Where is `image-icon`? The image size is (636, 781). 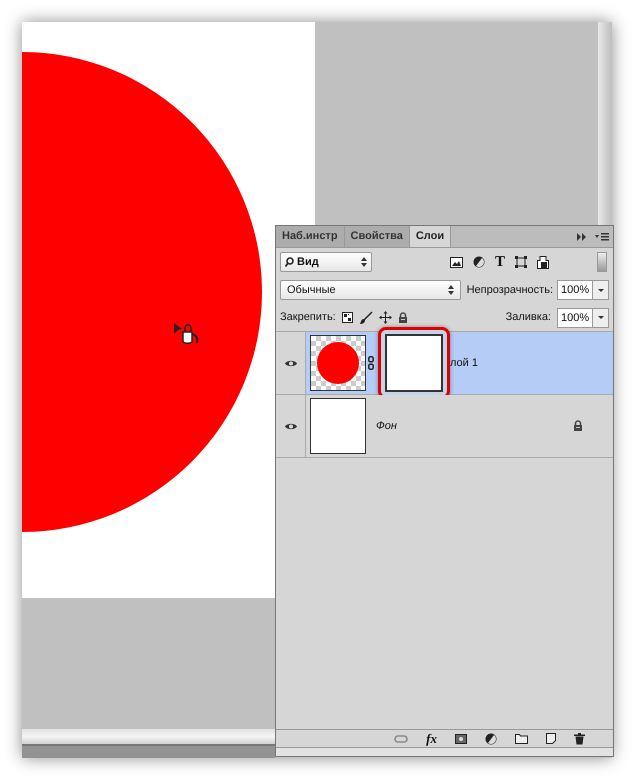 image-icon is located at coordinates (456, 262).